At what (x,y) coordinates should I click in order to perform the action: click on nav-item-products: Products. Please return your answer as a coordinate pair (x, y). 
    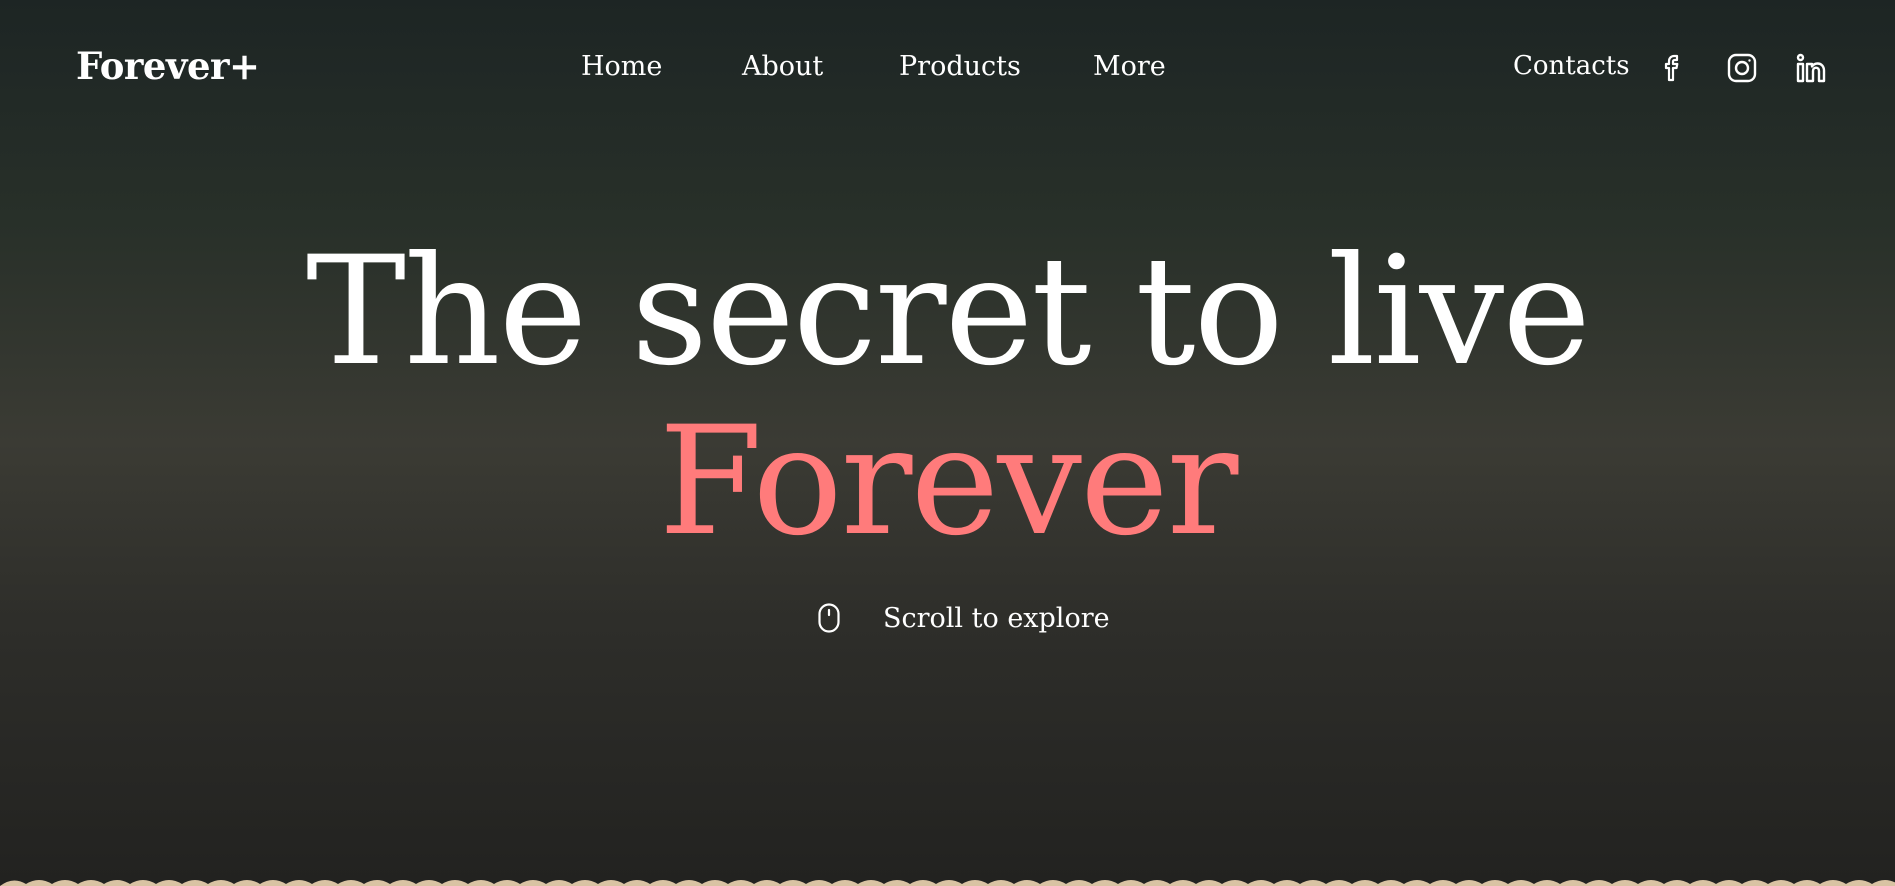
    Looking at the image, I should click on (960, 66).